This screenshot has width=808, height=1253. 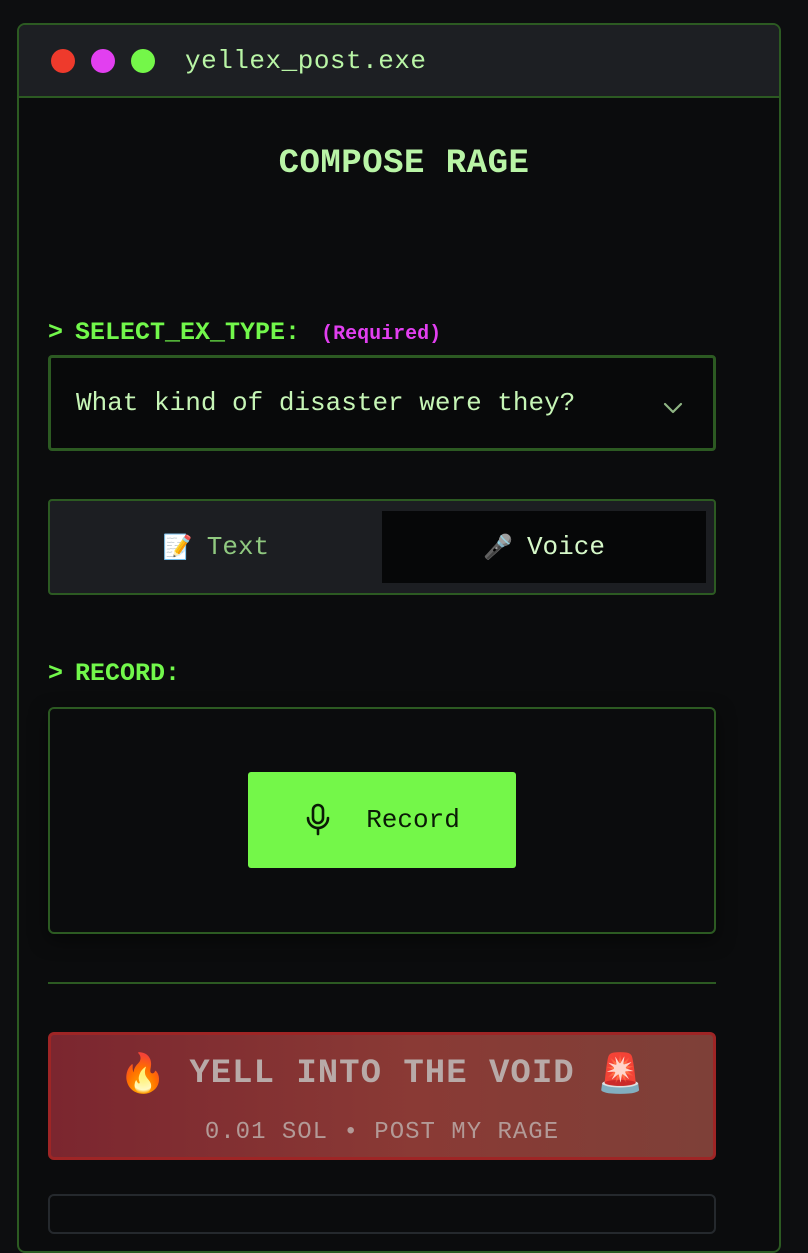 I want to click on microphone-emoji-icon: 🎤, so click(x=498, y=547).